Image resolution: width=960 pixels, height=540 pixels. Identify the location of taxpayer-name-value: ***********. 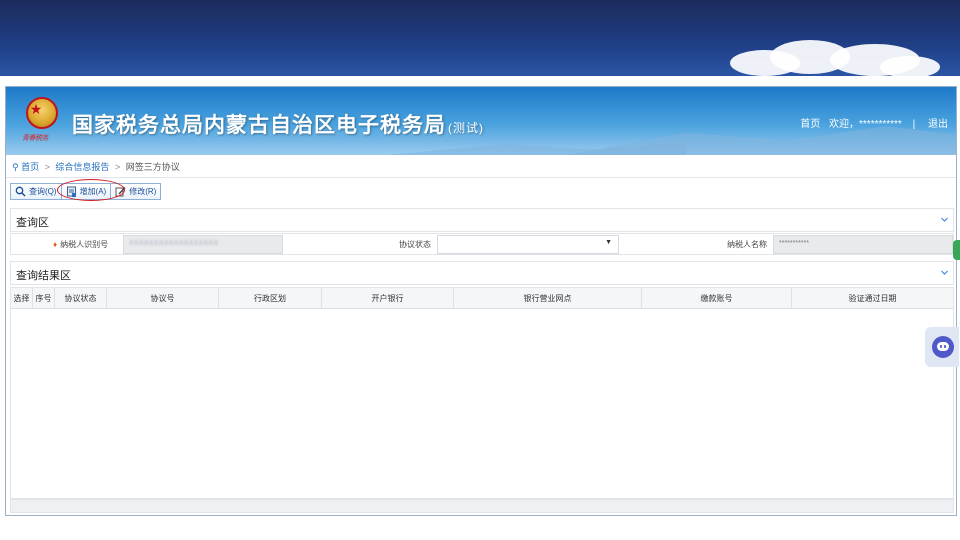
(794, 243).